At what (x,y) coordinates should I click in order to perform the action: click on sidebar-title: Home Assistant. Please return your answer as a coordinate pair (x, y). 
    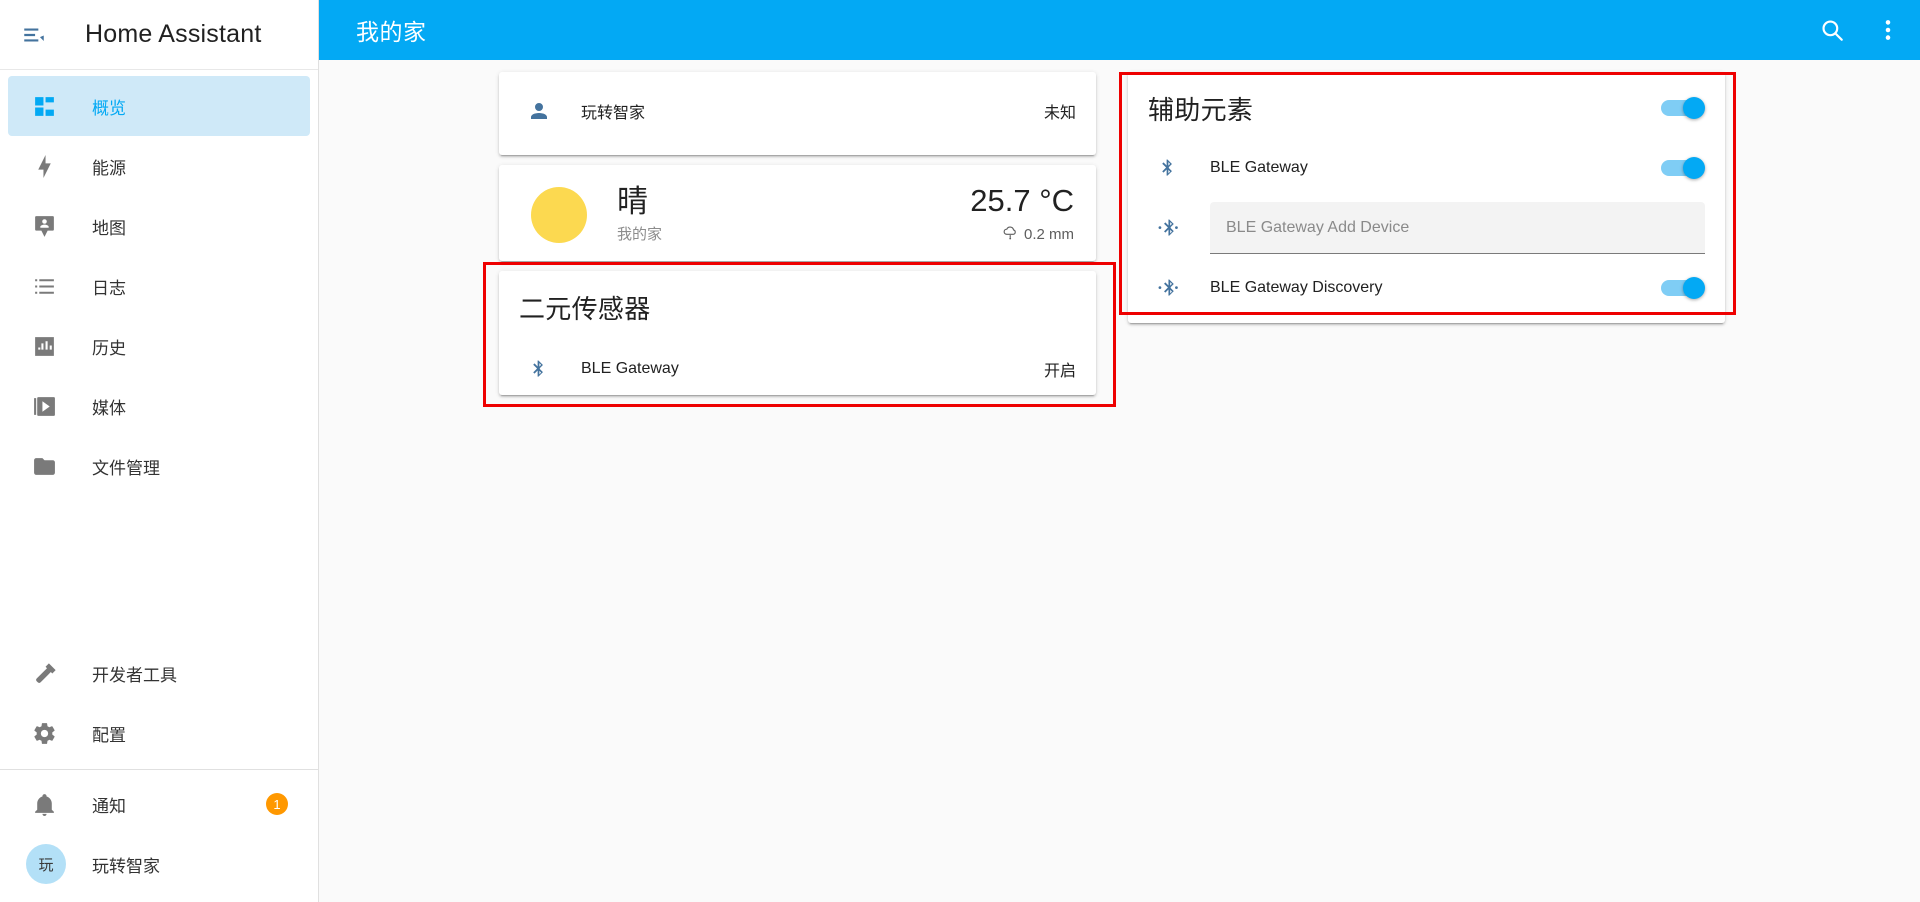
    Looking at the image, I should click on (173, 34).